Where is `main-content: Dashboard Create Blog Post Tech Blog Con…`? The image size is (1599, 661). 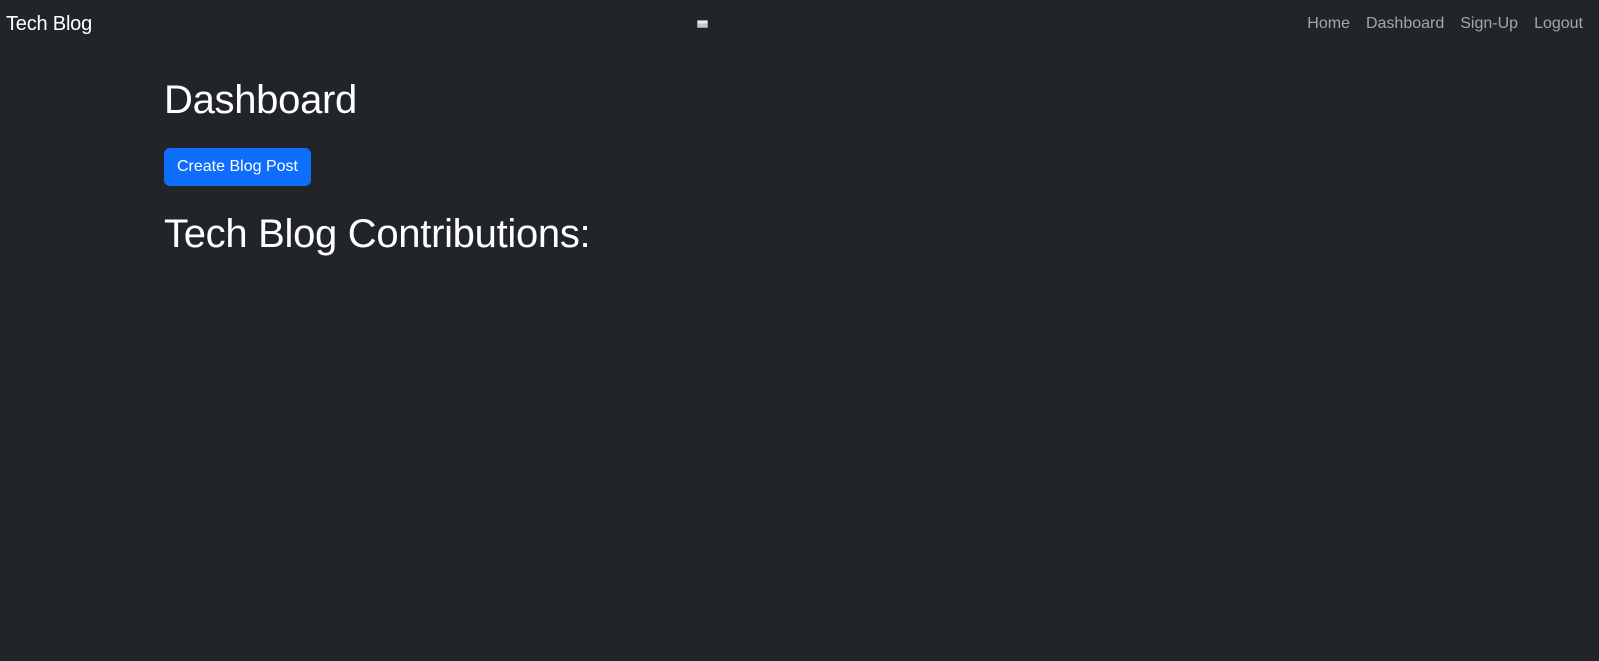 main-content: Dashboard Create Blog Post Tech Blog Con… is located at coordinates (377, 167).